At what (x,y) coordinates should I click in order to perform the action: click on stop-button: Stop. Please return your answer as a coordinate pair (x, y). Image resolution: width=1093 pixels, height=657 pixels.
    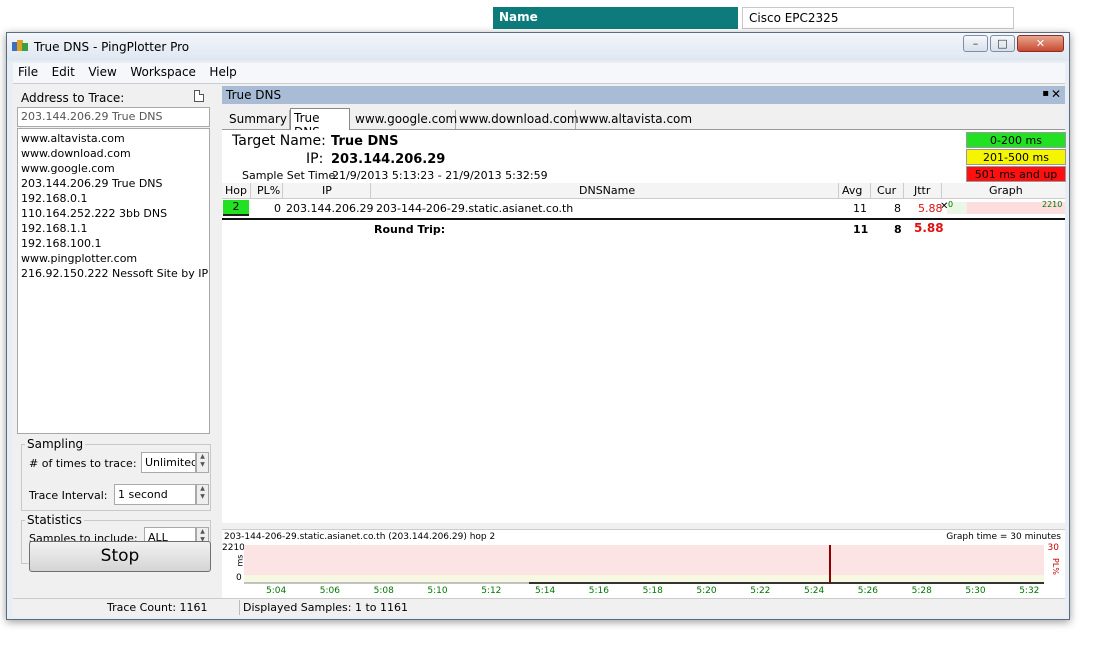
    Looking at the image, I should click on (120, 556).